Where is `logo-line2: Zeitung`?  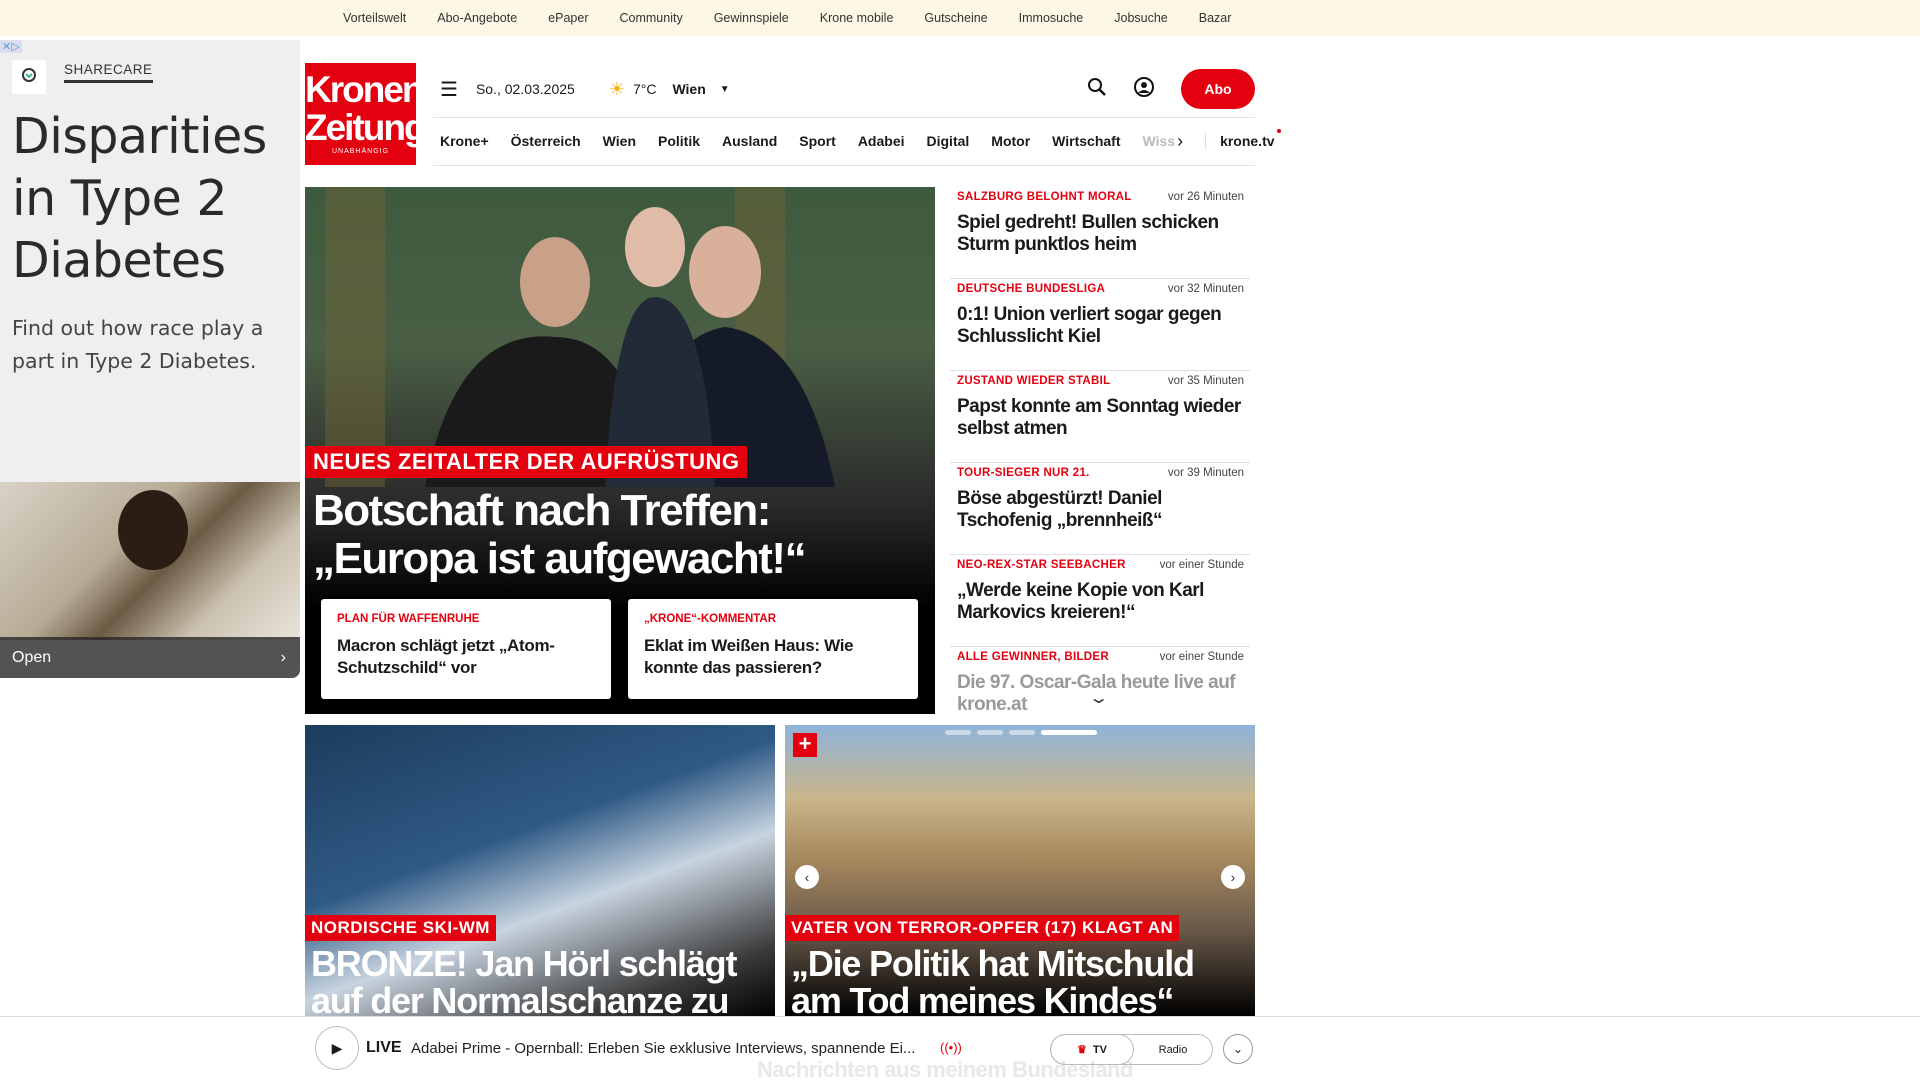 logo-line2: Zeitung is located at coordinates (366, 127).